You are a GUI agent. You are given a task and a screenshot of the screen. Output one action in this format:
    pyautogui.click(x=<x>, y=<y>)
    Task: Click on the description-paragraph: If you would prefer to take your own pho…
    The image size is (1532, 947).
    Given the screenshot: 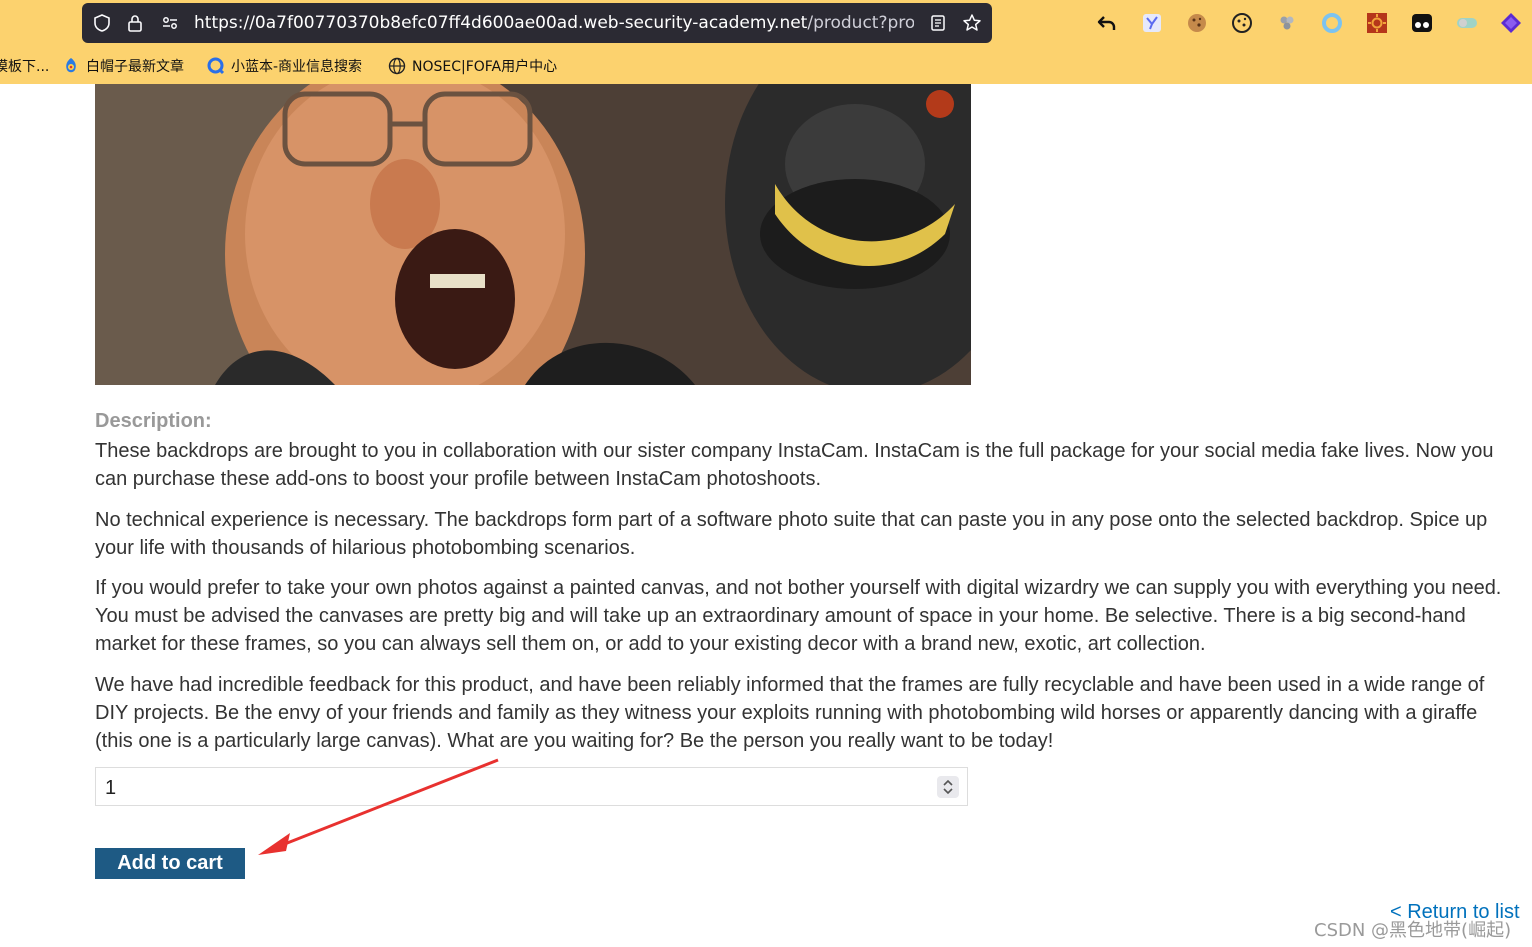 What is the action you would take?
    pyautogui.click(x=798, y=616)
    